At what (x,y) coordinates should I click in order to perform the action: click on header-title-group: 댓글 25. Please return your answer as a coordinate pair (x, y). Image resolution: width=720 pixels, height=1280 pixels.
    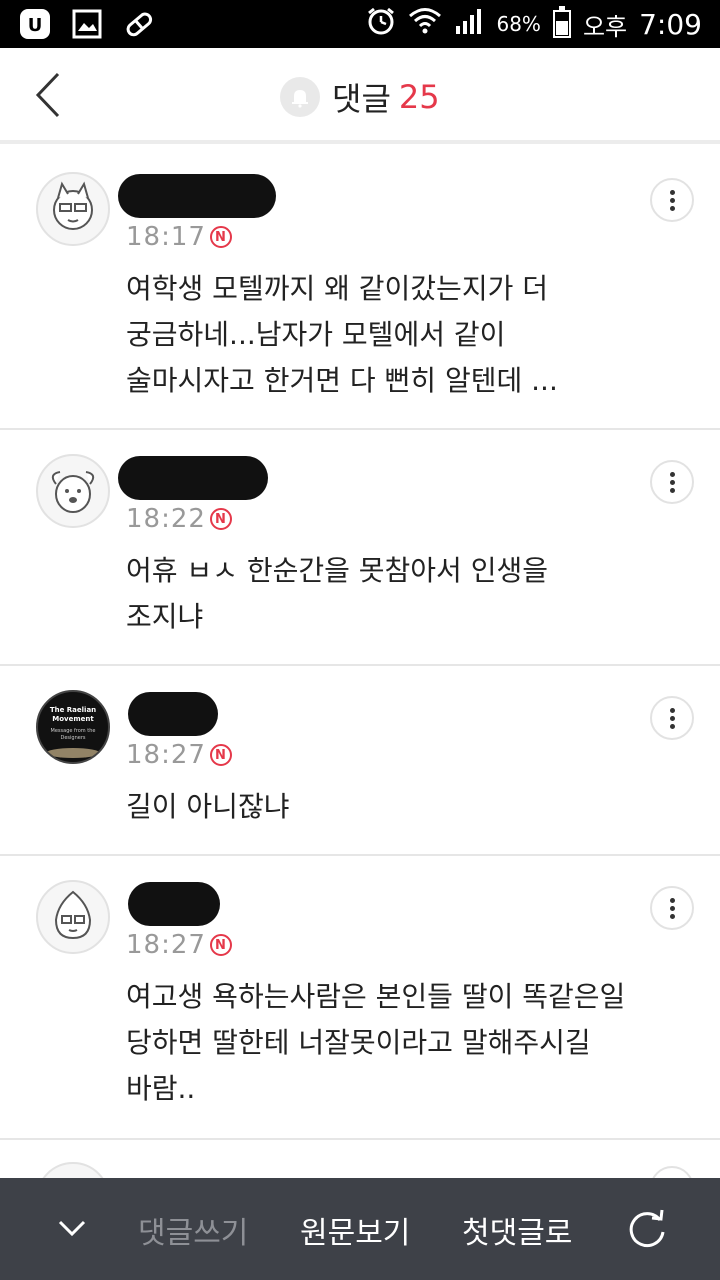
    Looking at the image, I should click on (360, 97).